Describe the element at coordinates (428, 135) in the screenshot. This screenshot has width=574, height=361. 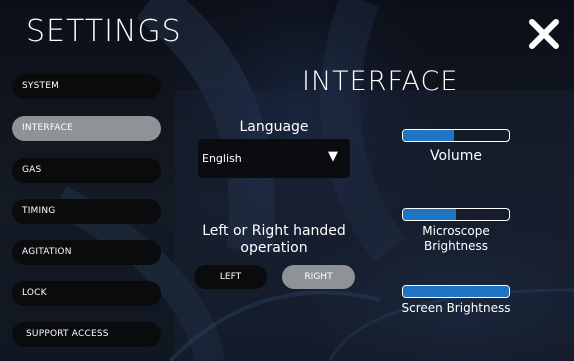
I see `volume-slider-fill` at that location.